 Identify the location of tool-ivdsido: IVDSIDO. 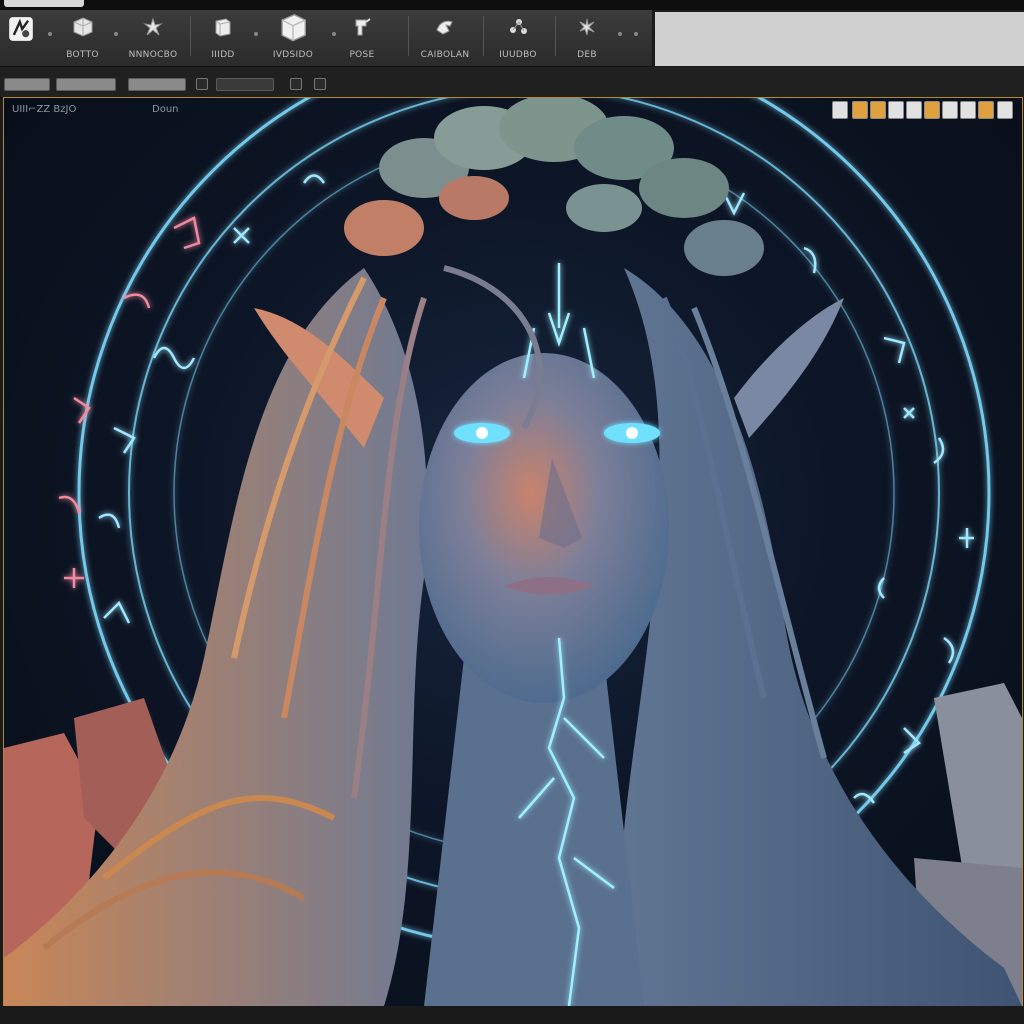
(293, 38).